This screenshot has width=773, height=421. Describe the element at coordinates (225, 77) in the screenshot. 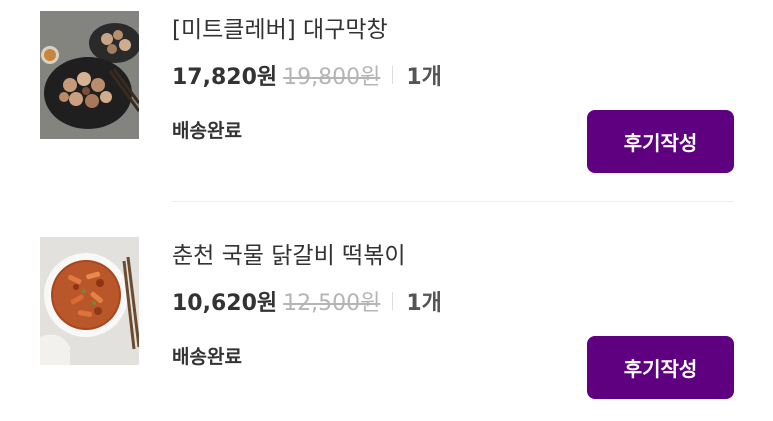

I see `sale-price: 17,820원` at that location.